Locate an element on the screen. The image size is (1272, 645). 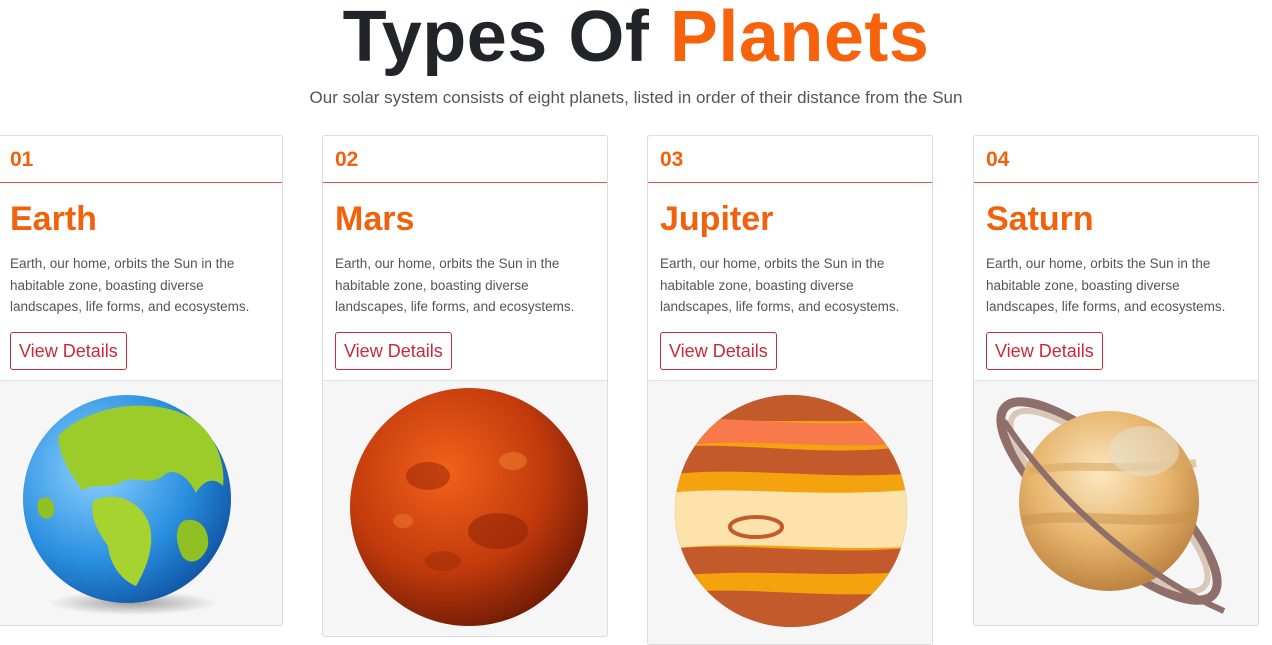
page-title-accent: Planets is located at coordinates (799, 38).